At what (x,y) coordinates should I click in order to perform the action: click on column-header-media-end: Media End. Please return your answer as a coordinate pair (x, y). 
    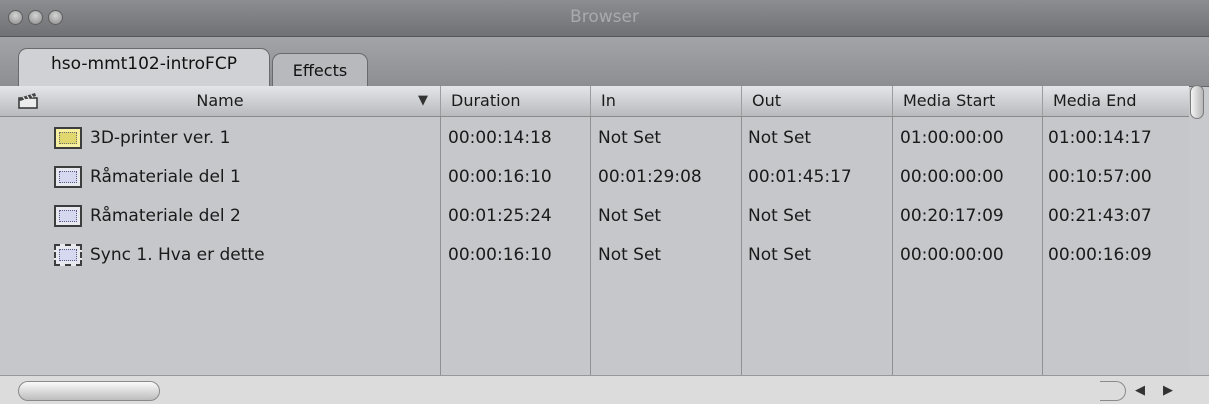
    Looking at the image, I should click on (1115, 101).